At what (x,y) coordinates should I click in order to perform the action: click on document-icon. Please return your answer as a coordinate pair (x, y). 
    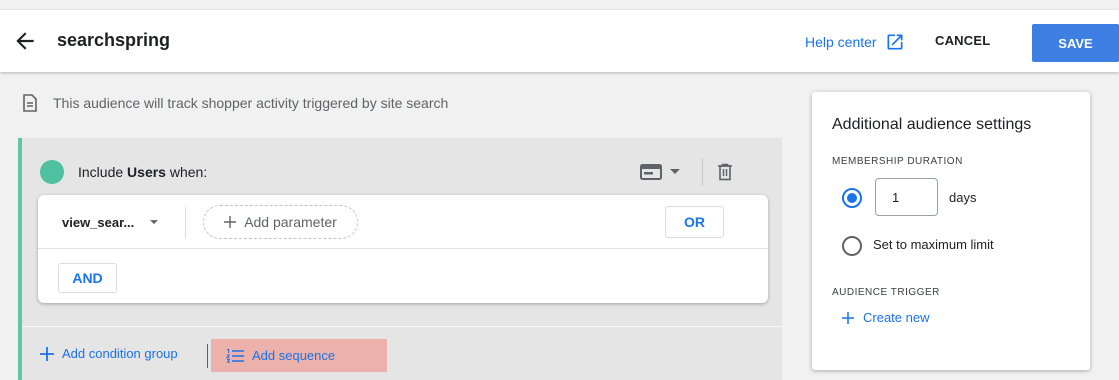
    Looking at the image, I should click on (30, 103).